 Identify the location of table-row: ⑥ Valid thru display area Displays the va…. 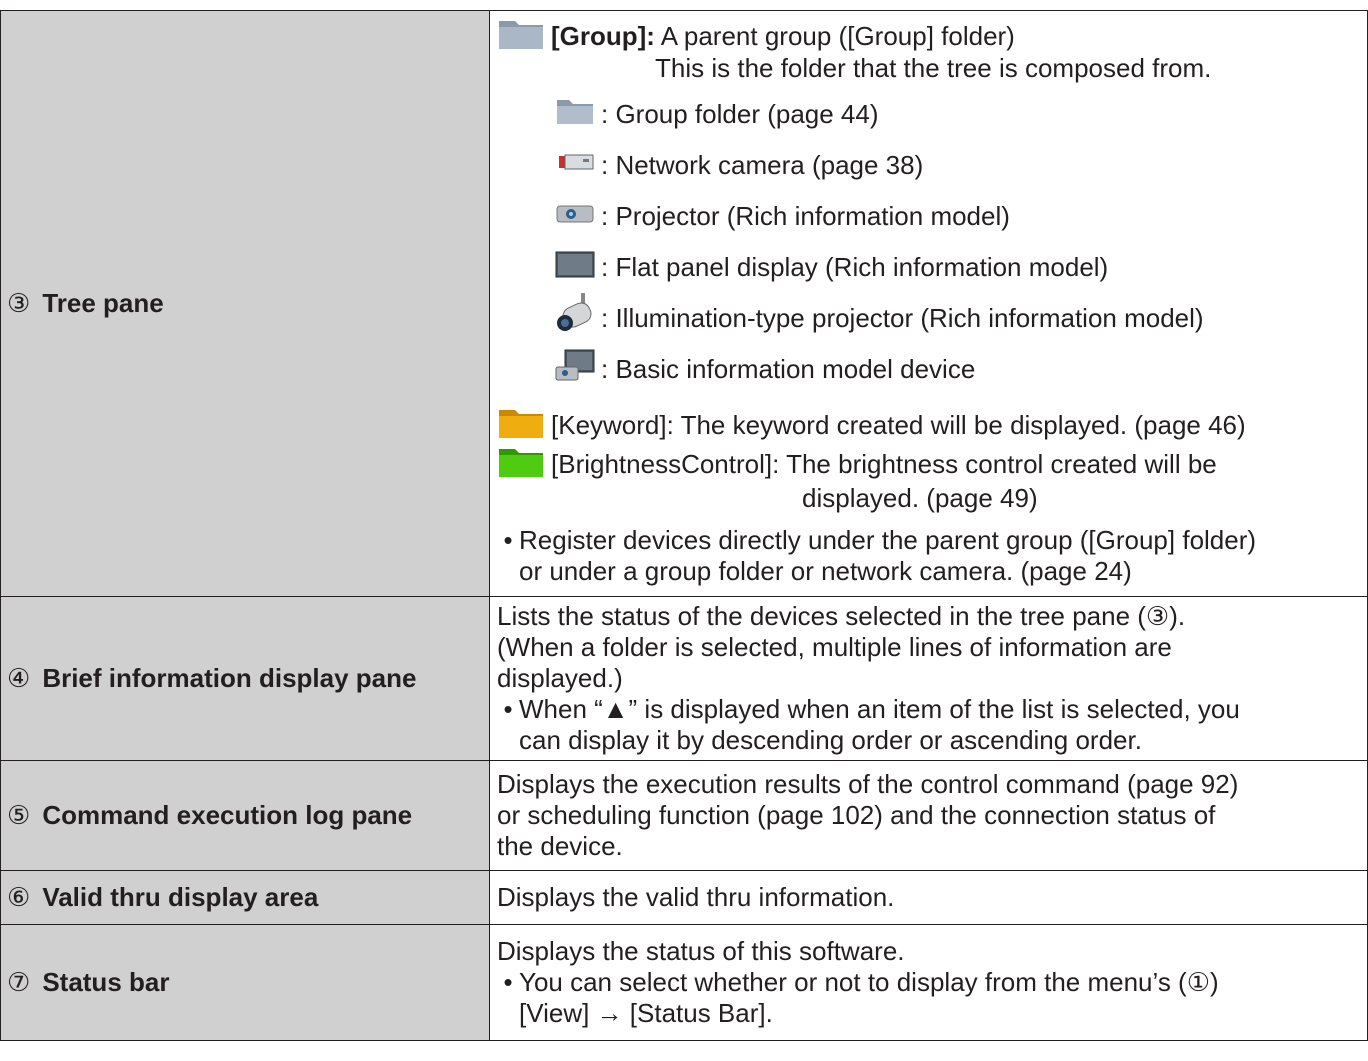
(684, 897).